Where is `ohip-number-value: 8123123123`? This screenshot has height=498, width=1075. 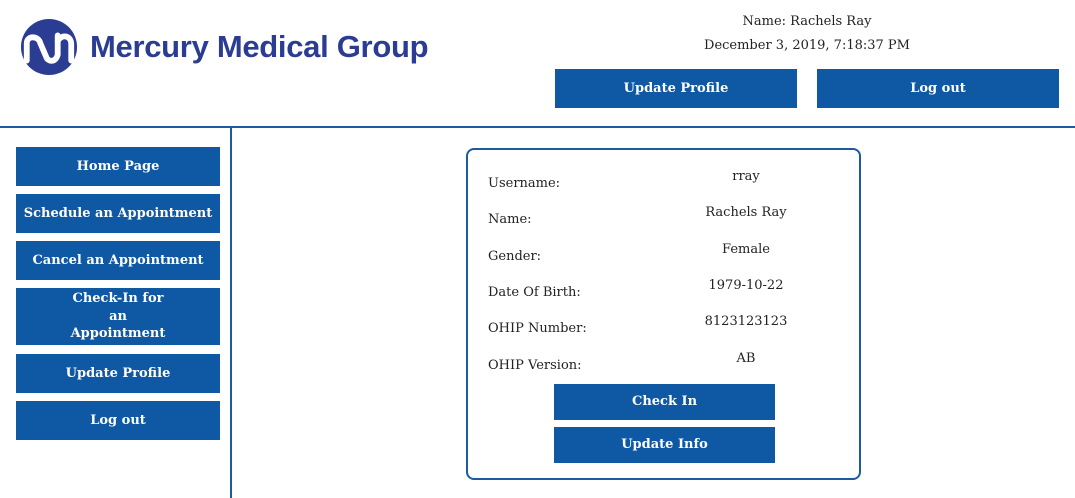 ohip-number-value: 8123123123 is located at coordinates (746, 321).